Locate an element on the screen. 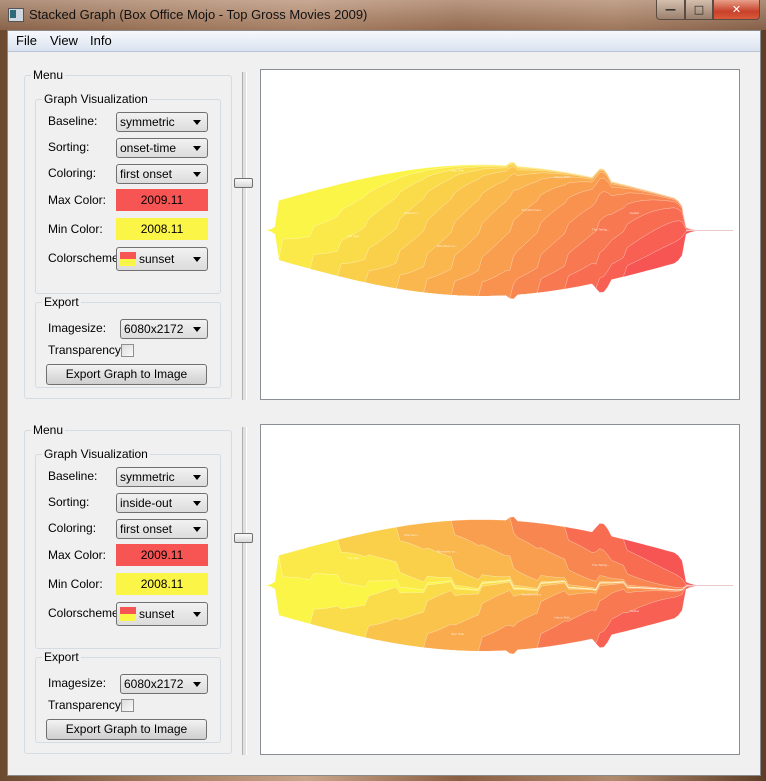 This screenshot has height=781, width=766. close-icon: ✕ is located at coordinates (736, 9).